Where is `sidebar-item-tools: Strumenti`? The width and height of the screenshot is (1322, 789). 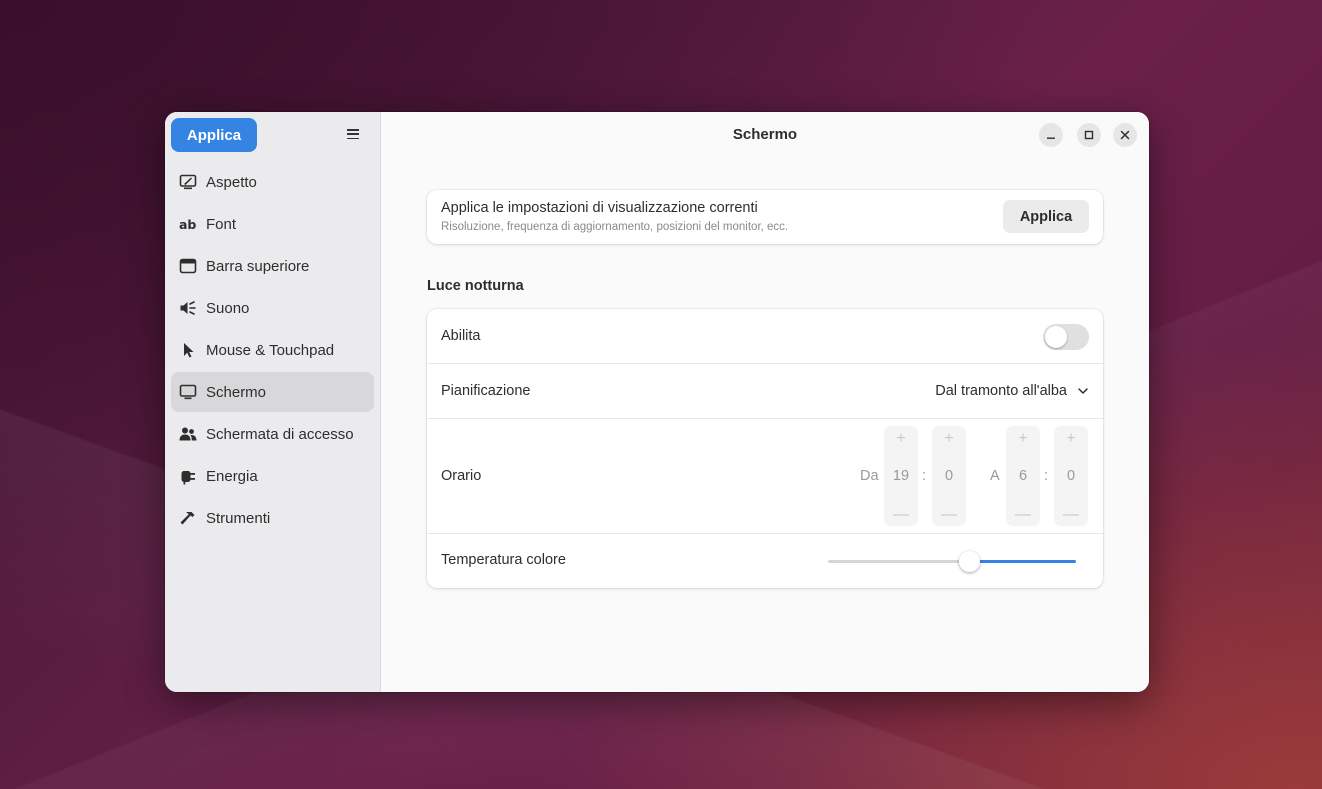
sidebar-item-tools: Strumenti is located at coordinates (272, 518).